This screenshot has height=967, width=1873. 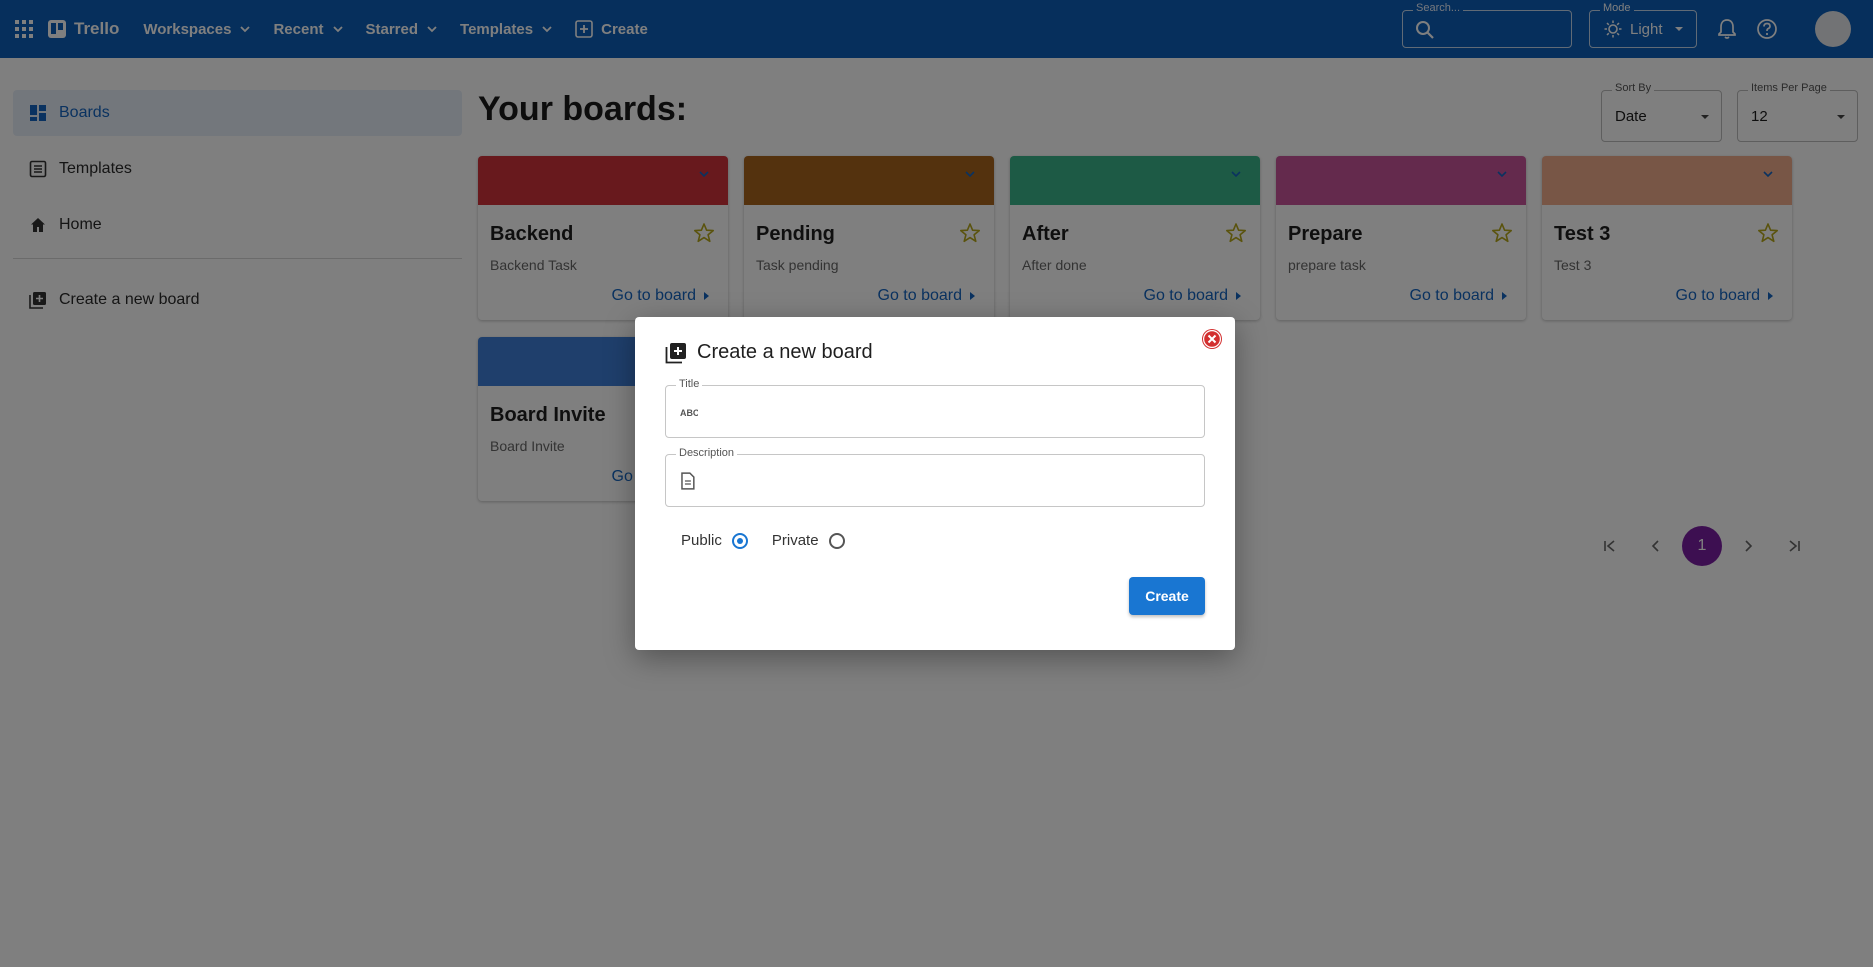 What do you see at coordinates (836, 540) in the screenshot?
I see `private-radio` at bounding box center [836, 540].